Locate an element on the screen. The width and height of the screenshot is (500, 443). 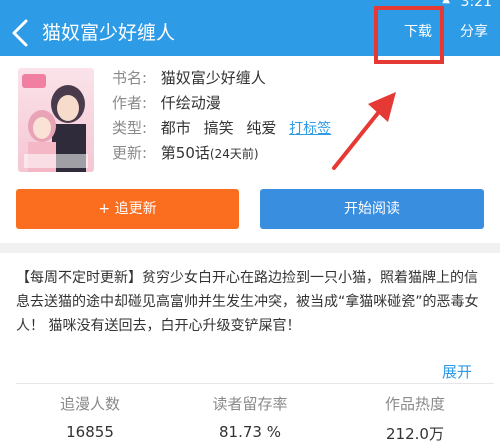
page-title: 猫奴富少好缠人 is located at coordinates (109, 33).